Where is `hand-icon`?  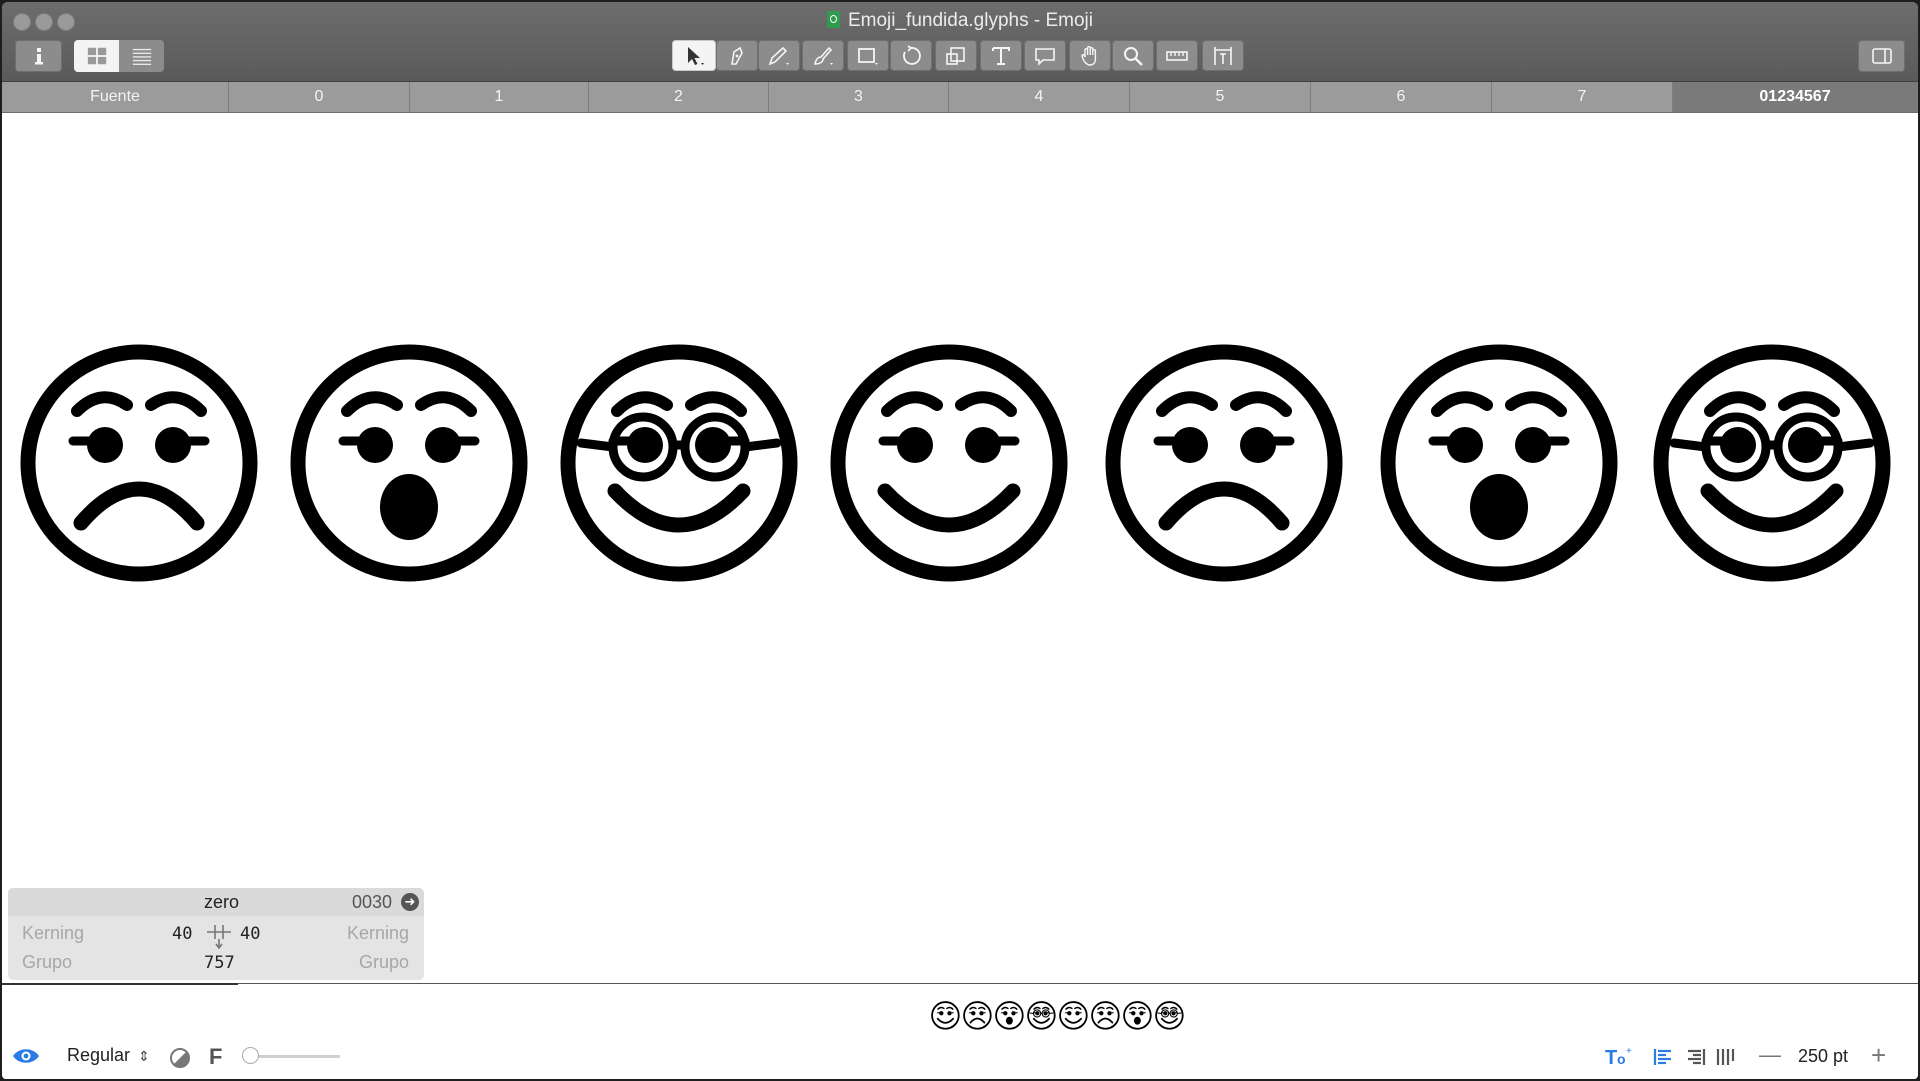 hand-icon is located at coordinates (1089, 55).